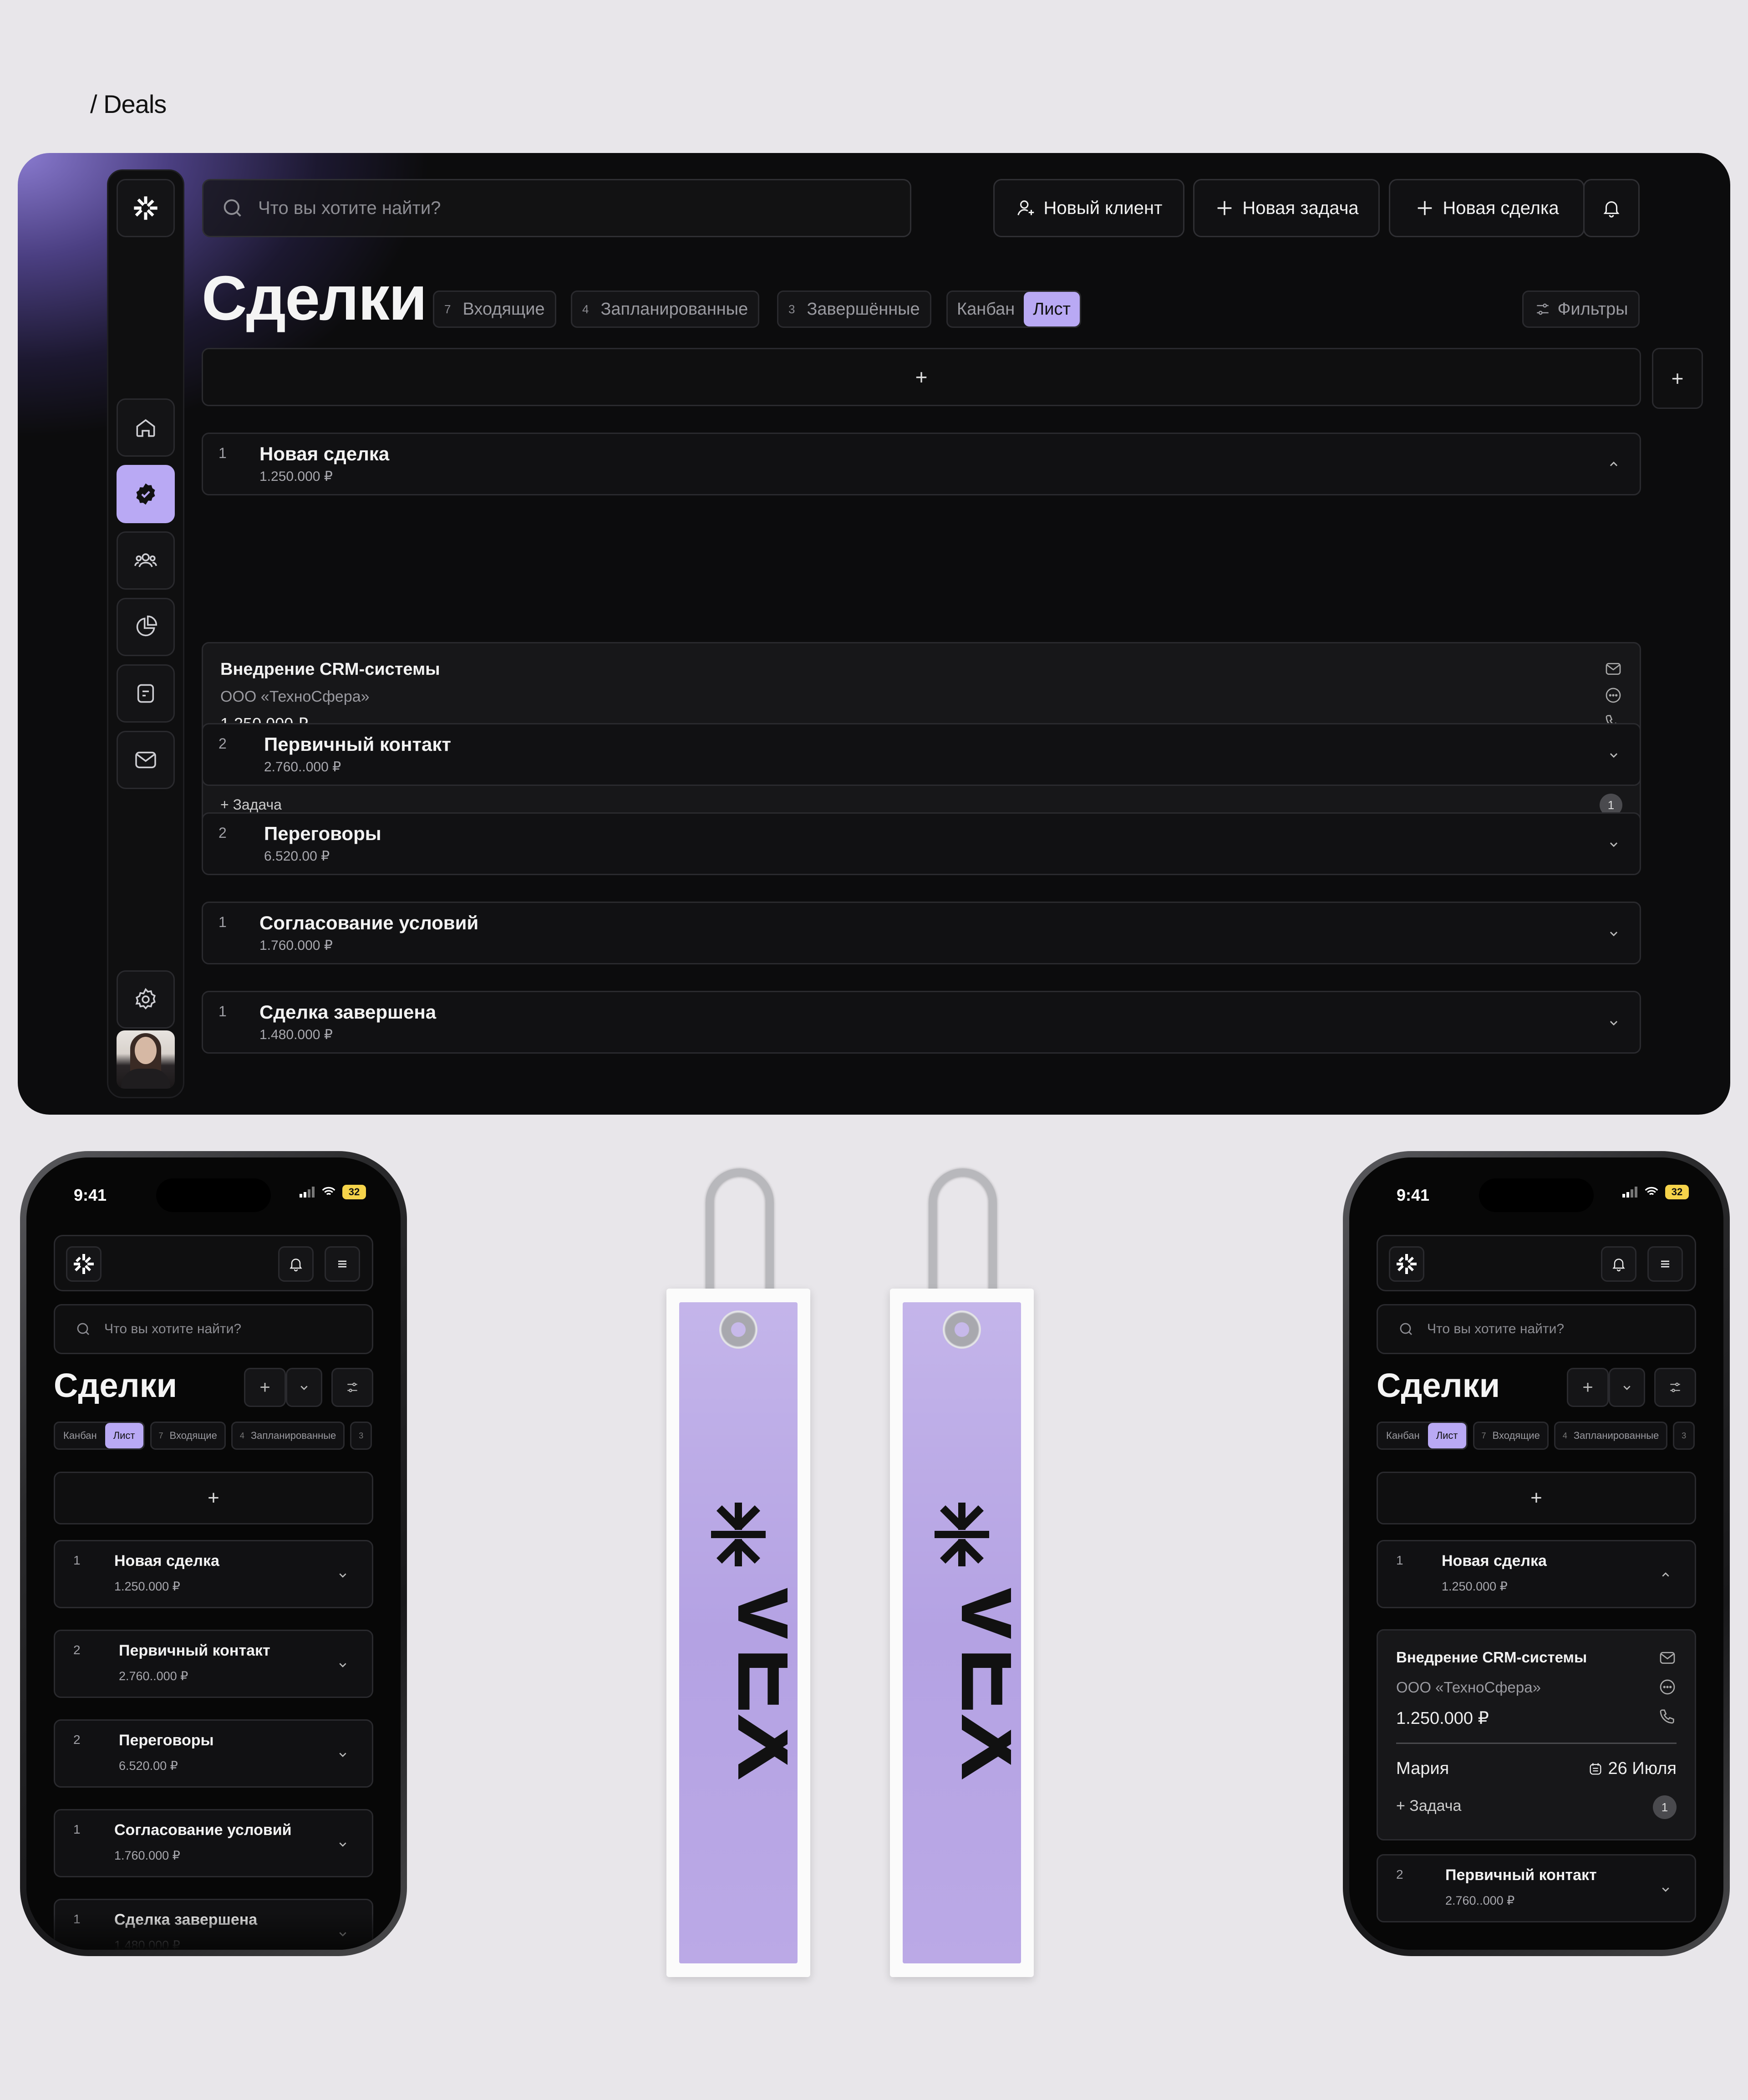 Image resolution: width=1748 pixels, height=2100 pixels. What do you see at coordinates (921, 1022) in the screenshot?
I see `stage-deal-closed: 1 Сделка завершена 1.480.000 ₽` at bounding box center [921, 1022].